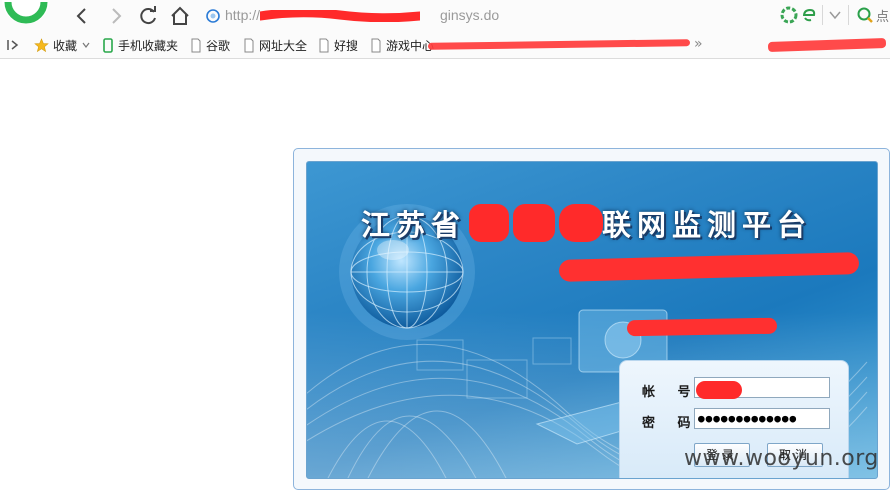  What do you see at coordinates (108, 45) in the screenshot?
I see `phone-icon` at bounding box center [108, 45].